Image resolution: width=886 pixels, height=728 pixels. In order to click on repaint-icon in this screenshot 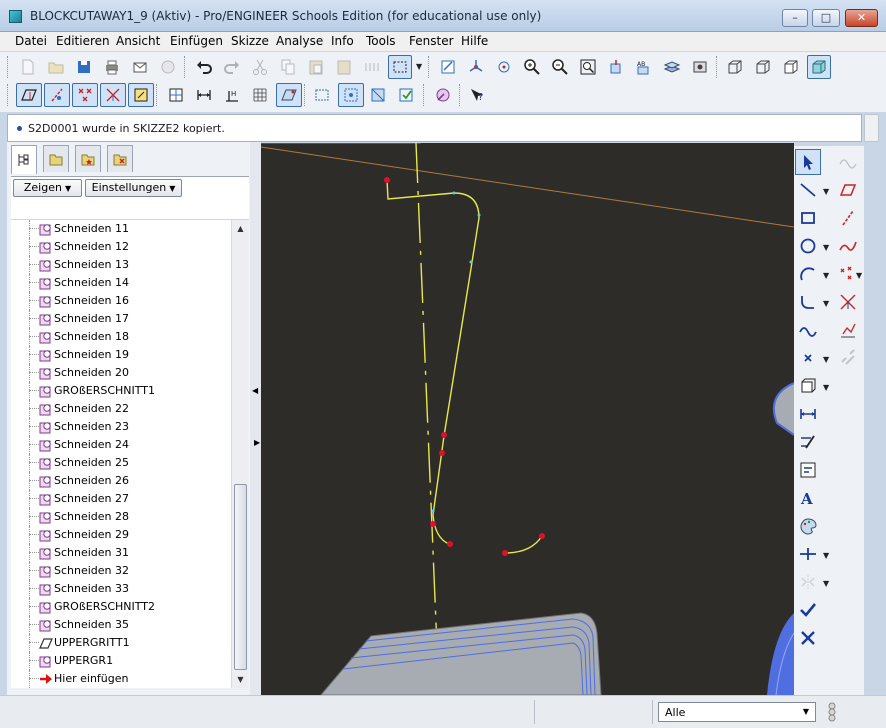, I will do `click(448, 67)`.